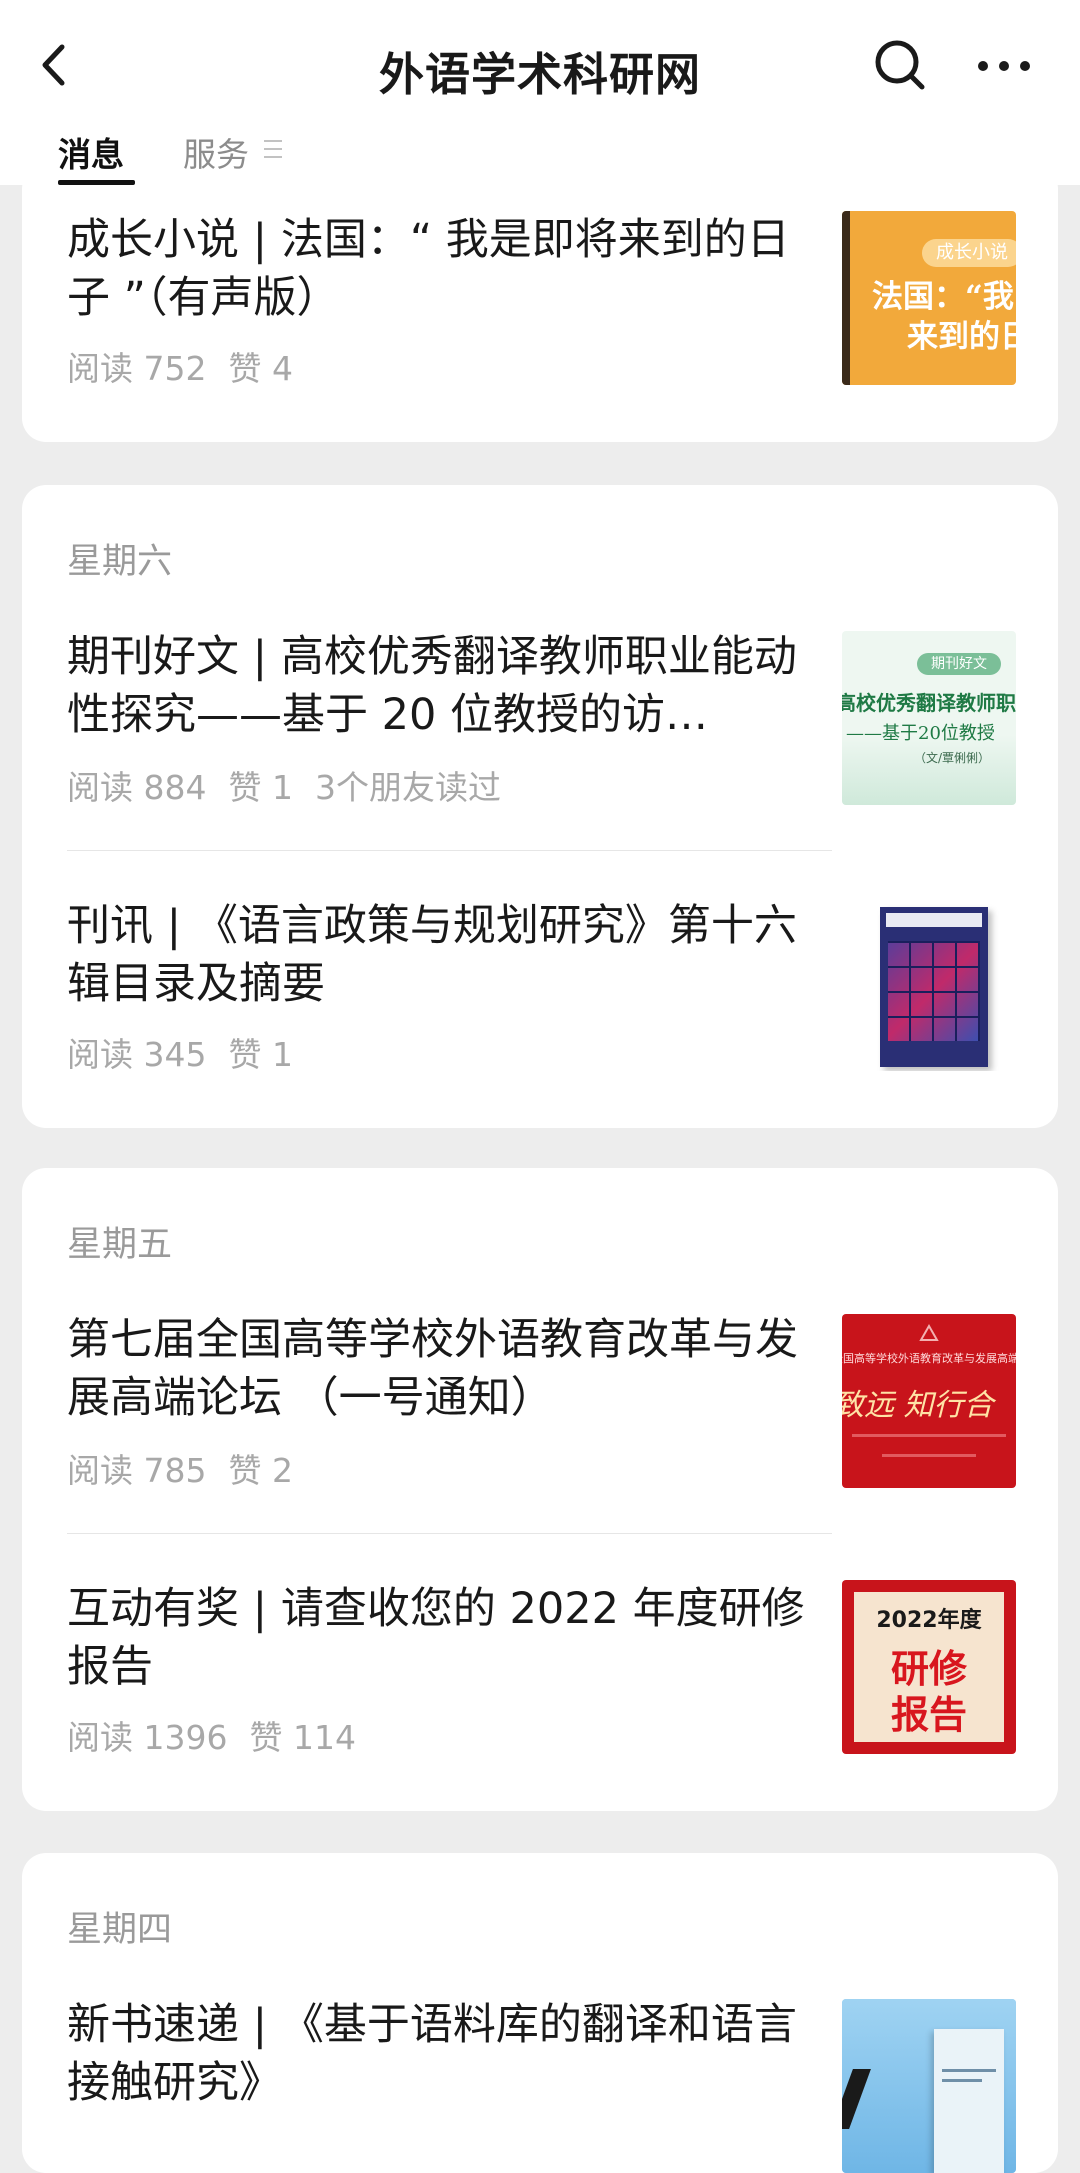 The width and height of the screenshot is (1080, 2173). I want to click on read-count: 阅读 785, so click(137, 1470).